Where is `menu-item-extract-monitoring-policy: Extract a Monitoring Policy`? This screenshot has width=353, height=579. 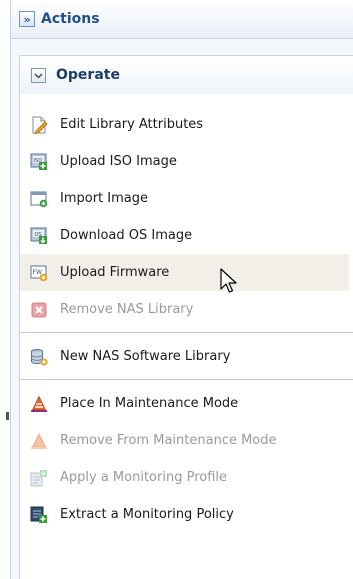
menu-item-extract-monitoring-policy: Extract a Monitoring Policy is located at coordinates (186, 514).